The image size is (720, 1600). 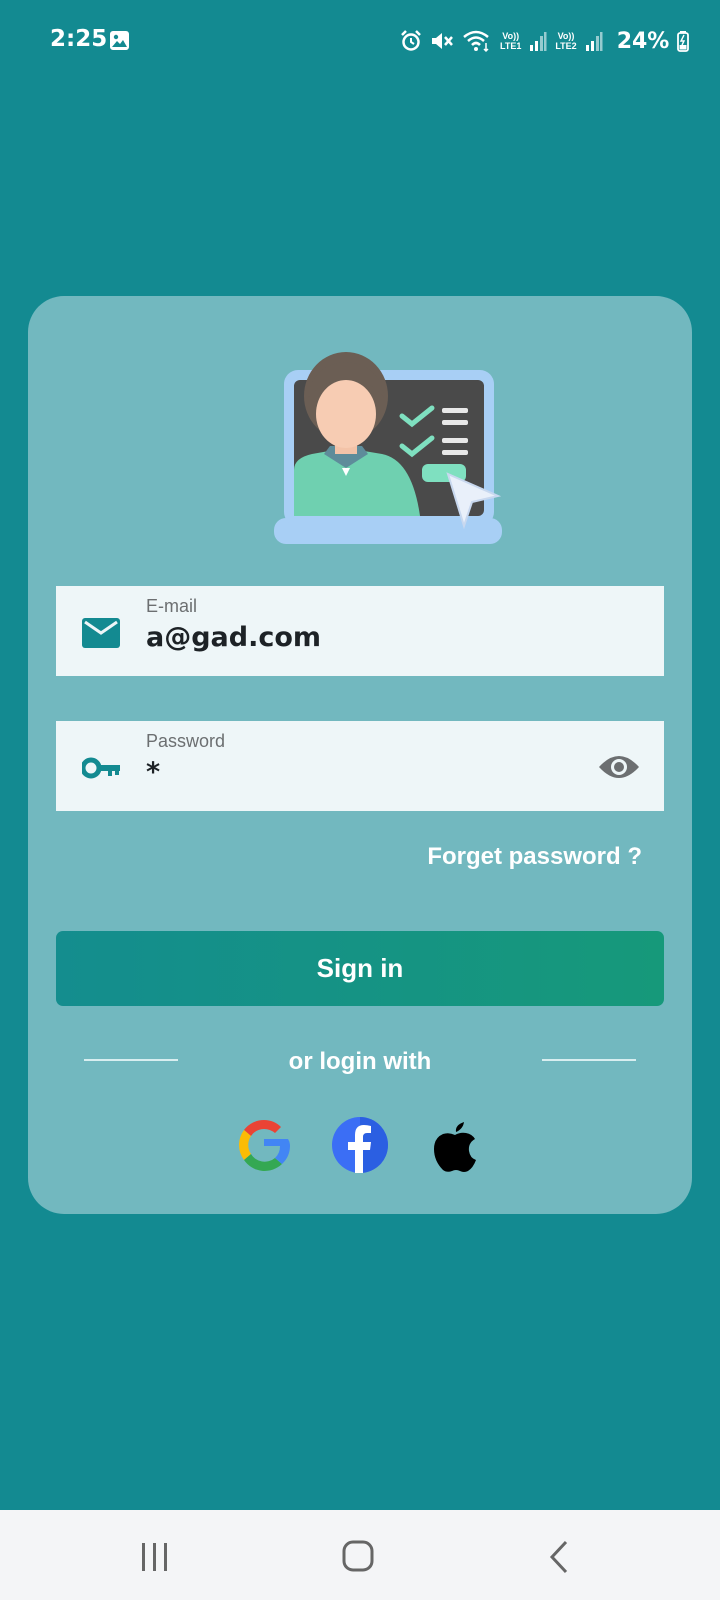 I want to click on sign-in-button: Sign in, so click(x=360, y=968).